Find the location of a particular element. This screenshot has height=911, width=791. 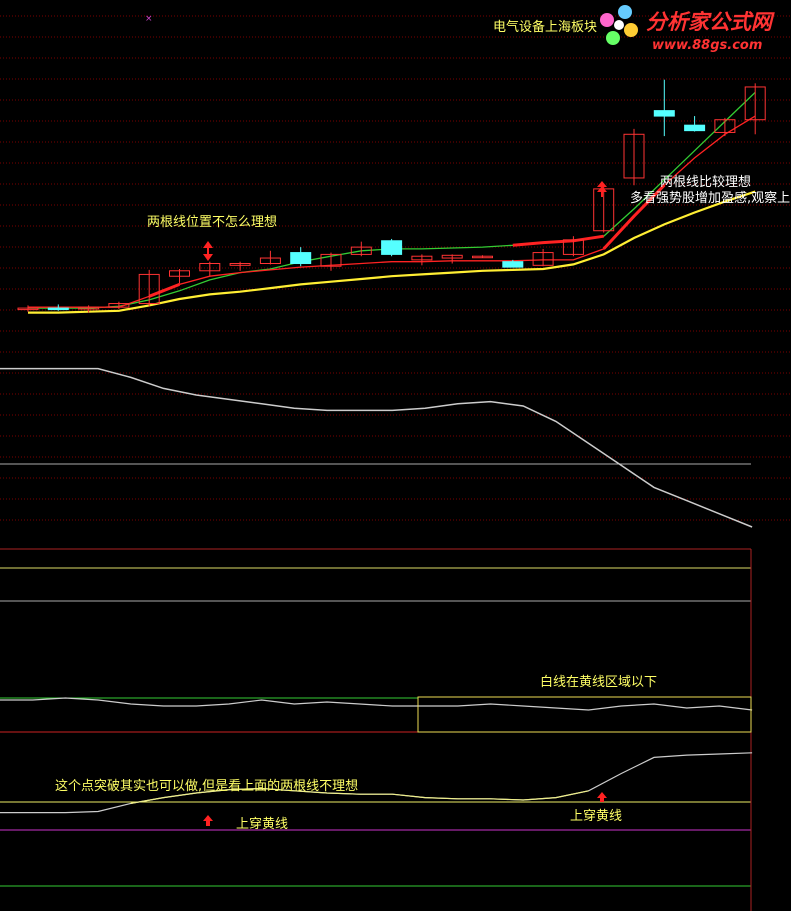

watermark-title: 分析家公式网 is located at coordinates (710, 22).